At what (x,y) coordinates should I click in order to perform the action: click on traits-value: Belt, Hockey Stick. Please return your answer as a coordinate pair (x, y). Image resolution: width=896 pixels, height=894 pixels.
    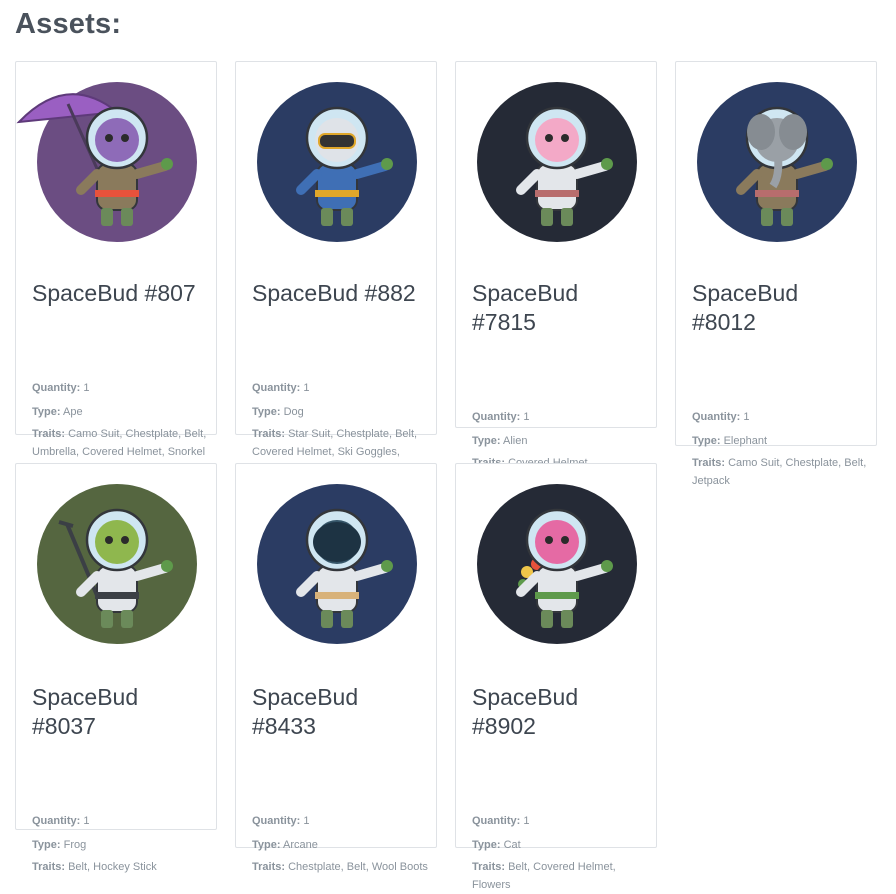
    Looking at the image, I should click on (112, 867).